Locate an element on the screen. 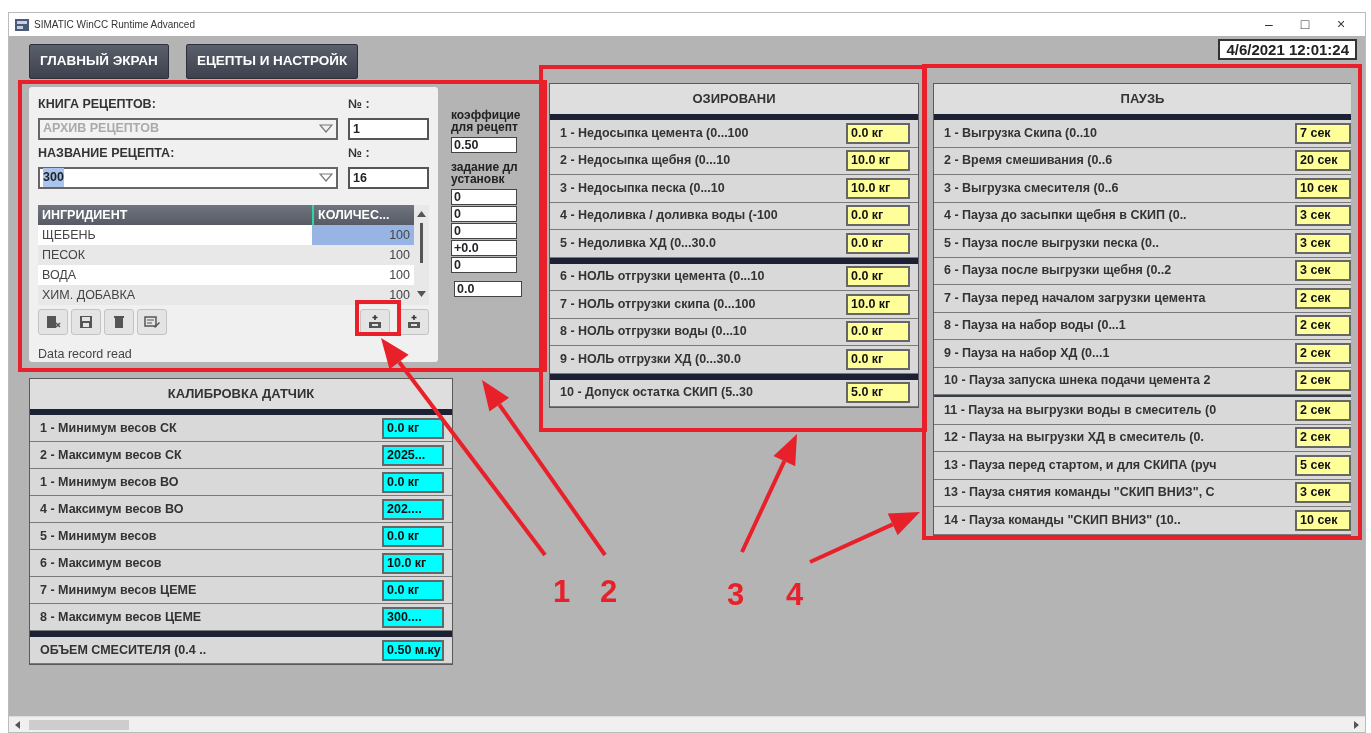 The height and width of the screenshot is (733, 1371). field-label: НАЗВАНИЕ РЕЦЕПТА: is located at coordinates (107, 153).